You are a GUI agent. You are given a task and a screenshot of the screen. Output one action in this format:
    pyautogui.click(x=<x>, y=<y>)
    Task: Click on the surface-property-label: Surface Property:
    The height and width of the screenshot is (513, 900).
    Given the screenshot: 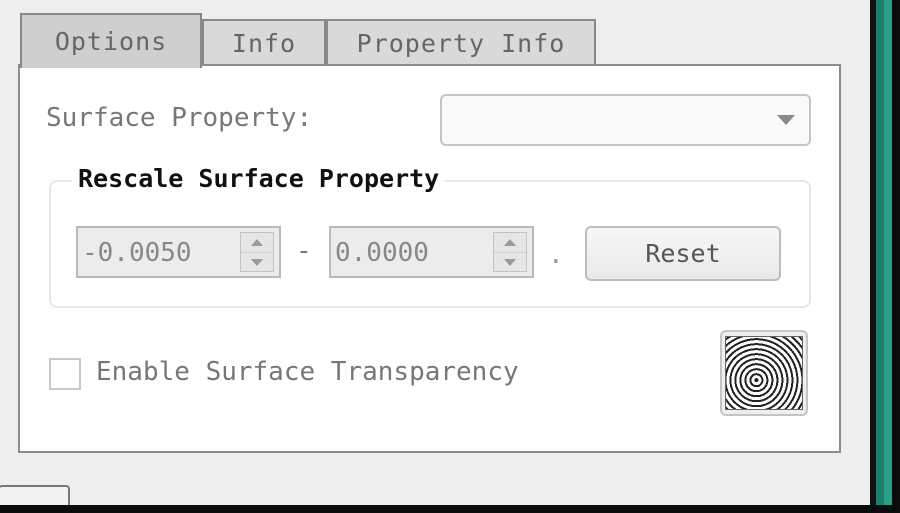 What is the action you would take?
    pyautogui.click(x=179, y=118)
    